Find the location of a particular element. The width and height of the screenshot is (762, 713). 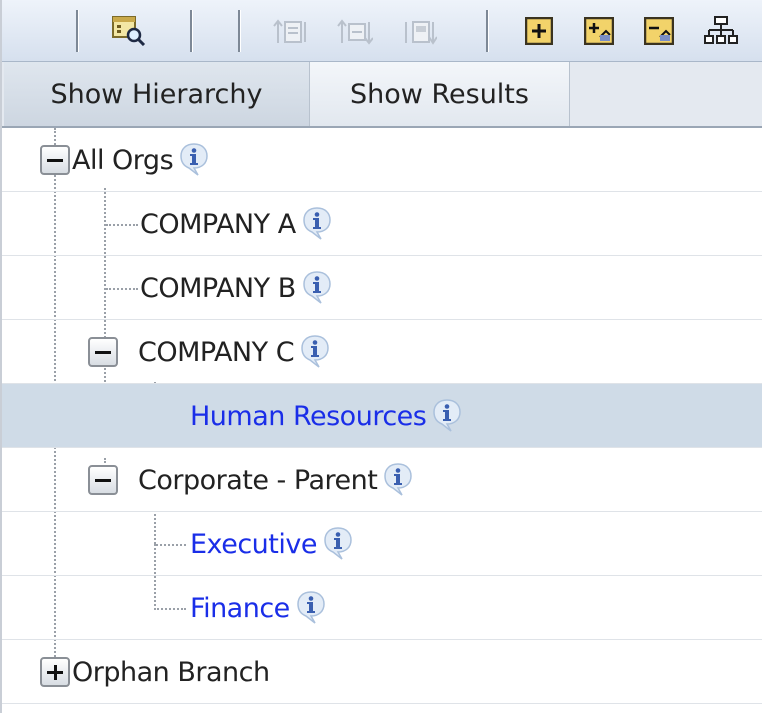

org-chart-icon is located at coordinates (721, 30).